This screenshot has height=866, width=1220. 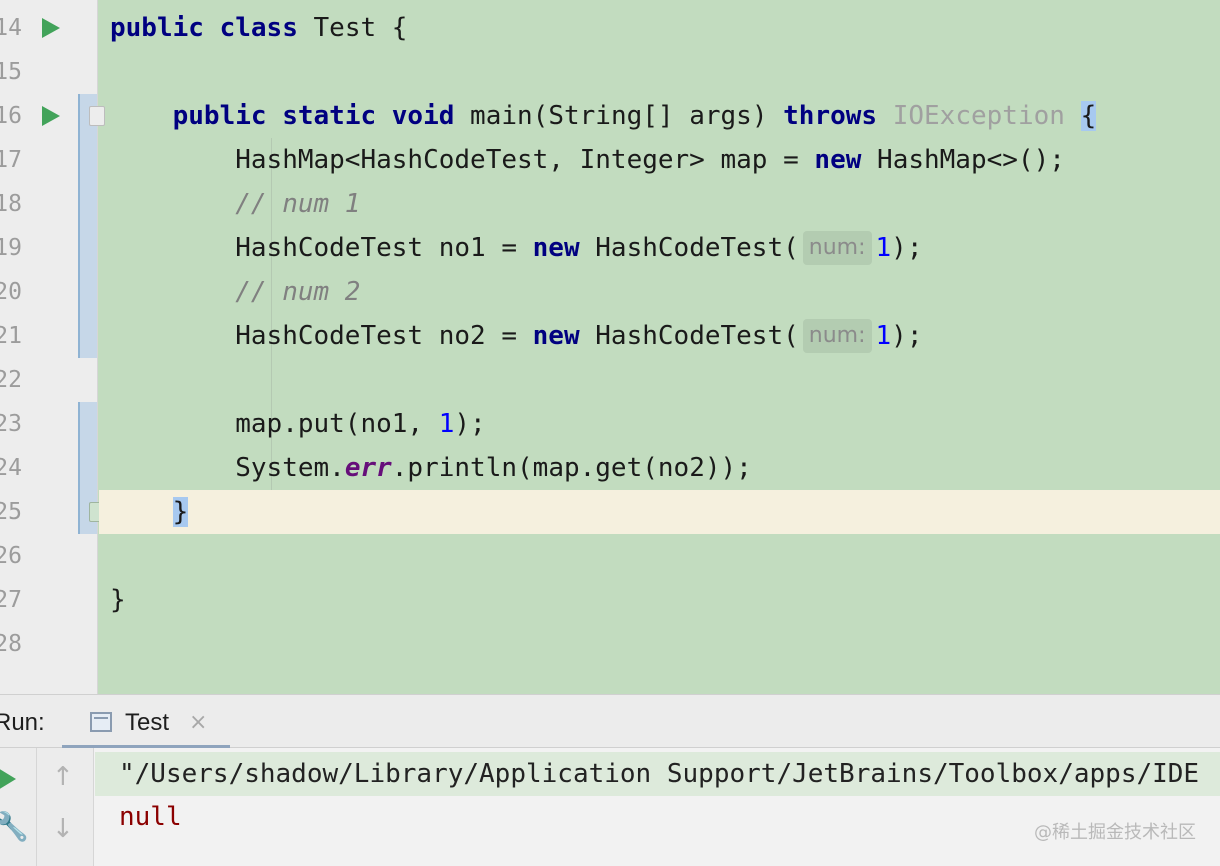 I want to click on line-number: 20, so click(x=11, y=292).